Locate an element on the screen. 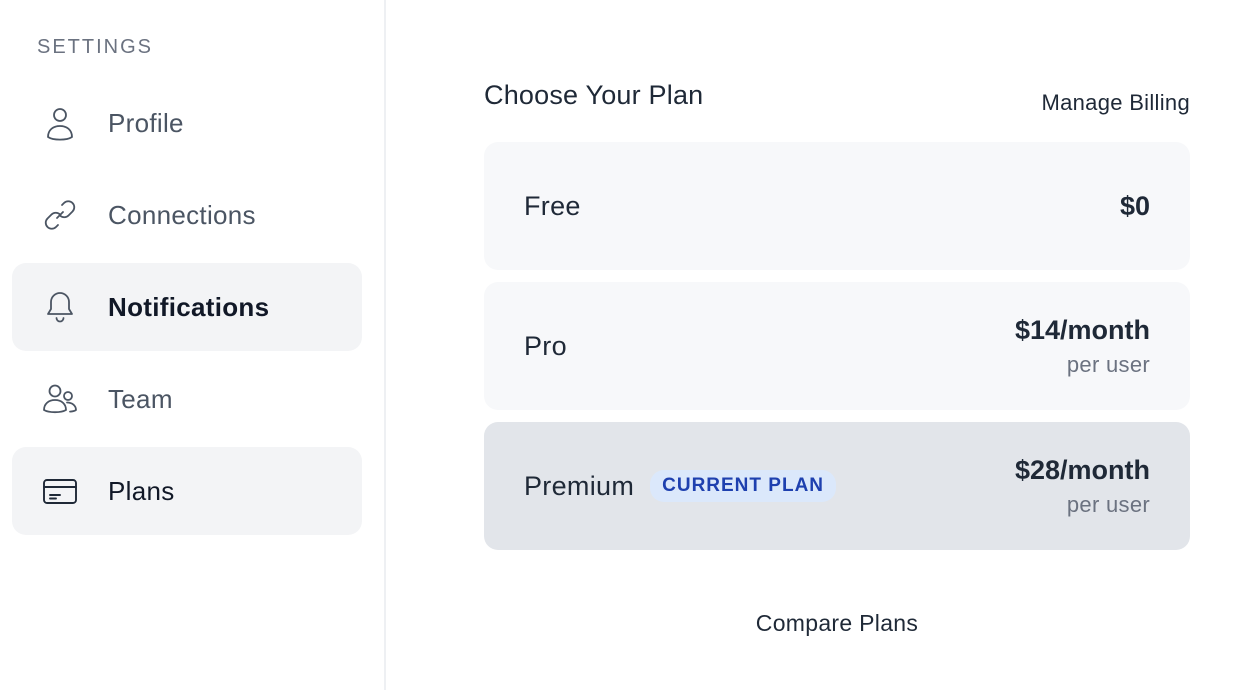  link-icon is located at coordinates (60, 215).